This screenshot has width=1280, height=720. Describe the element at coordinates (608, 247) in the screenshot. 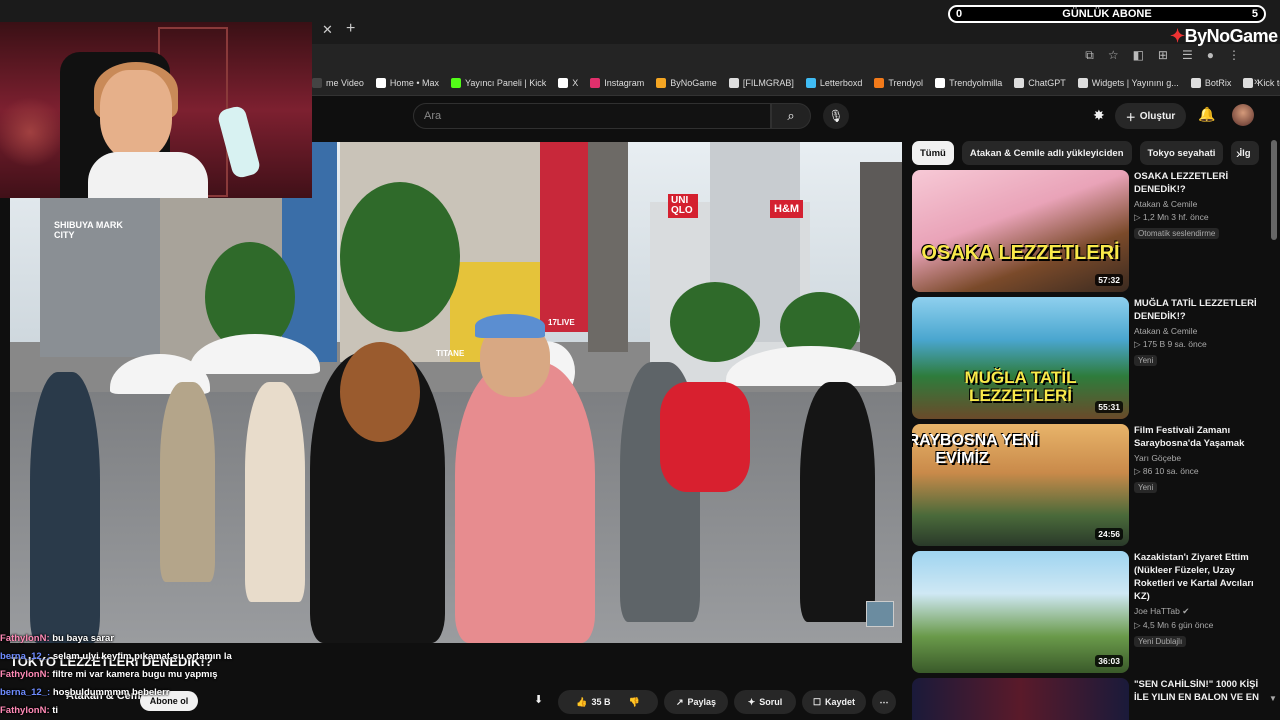

I see `building` at that location.